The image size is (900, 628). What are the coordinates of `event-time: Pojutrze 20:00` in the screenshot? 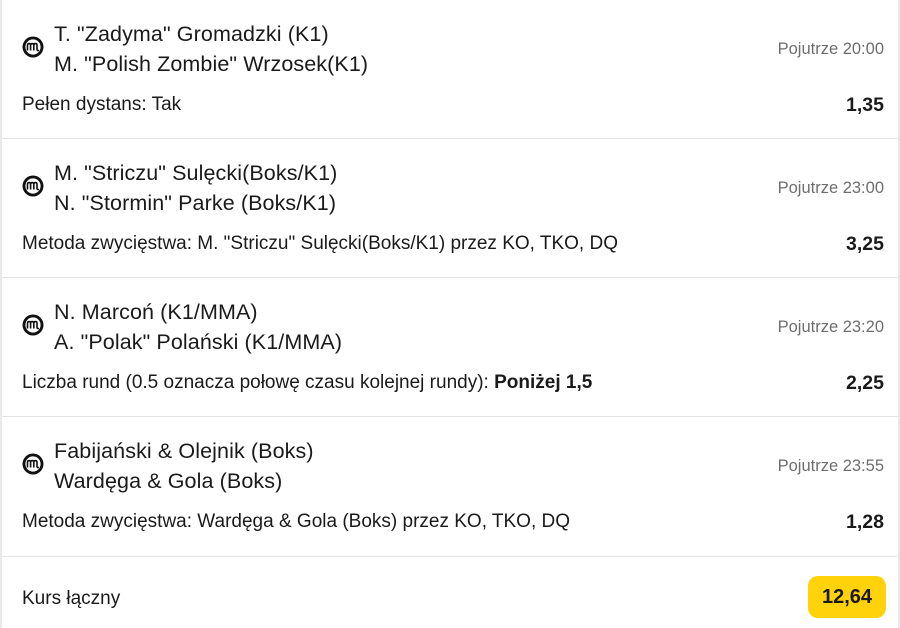 It's located at (830, 49).